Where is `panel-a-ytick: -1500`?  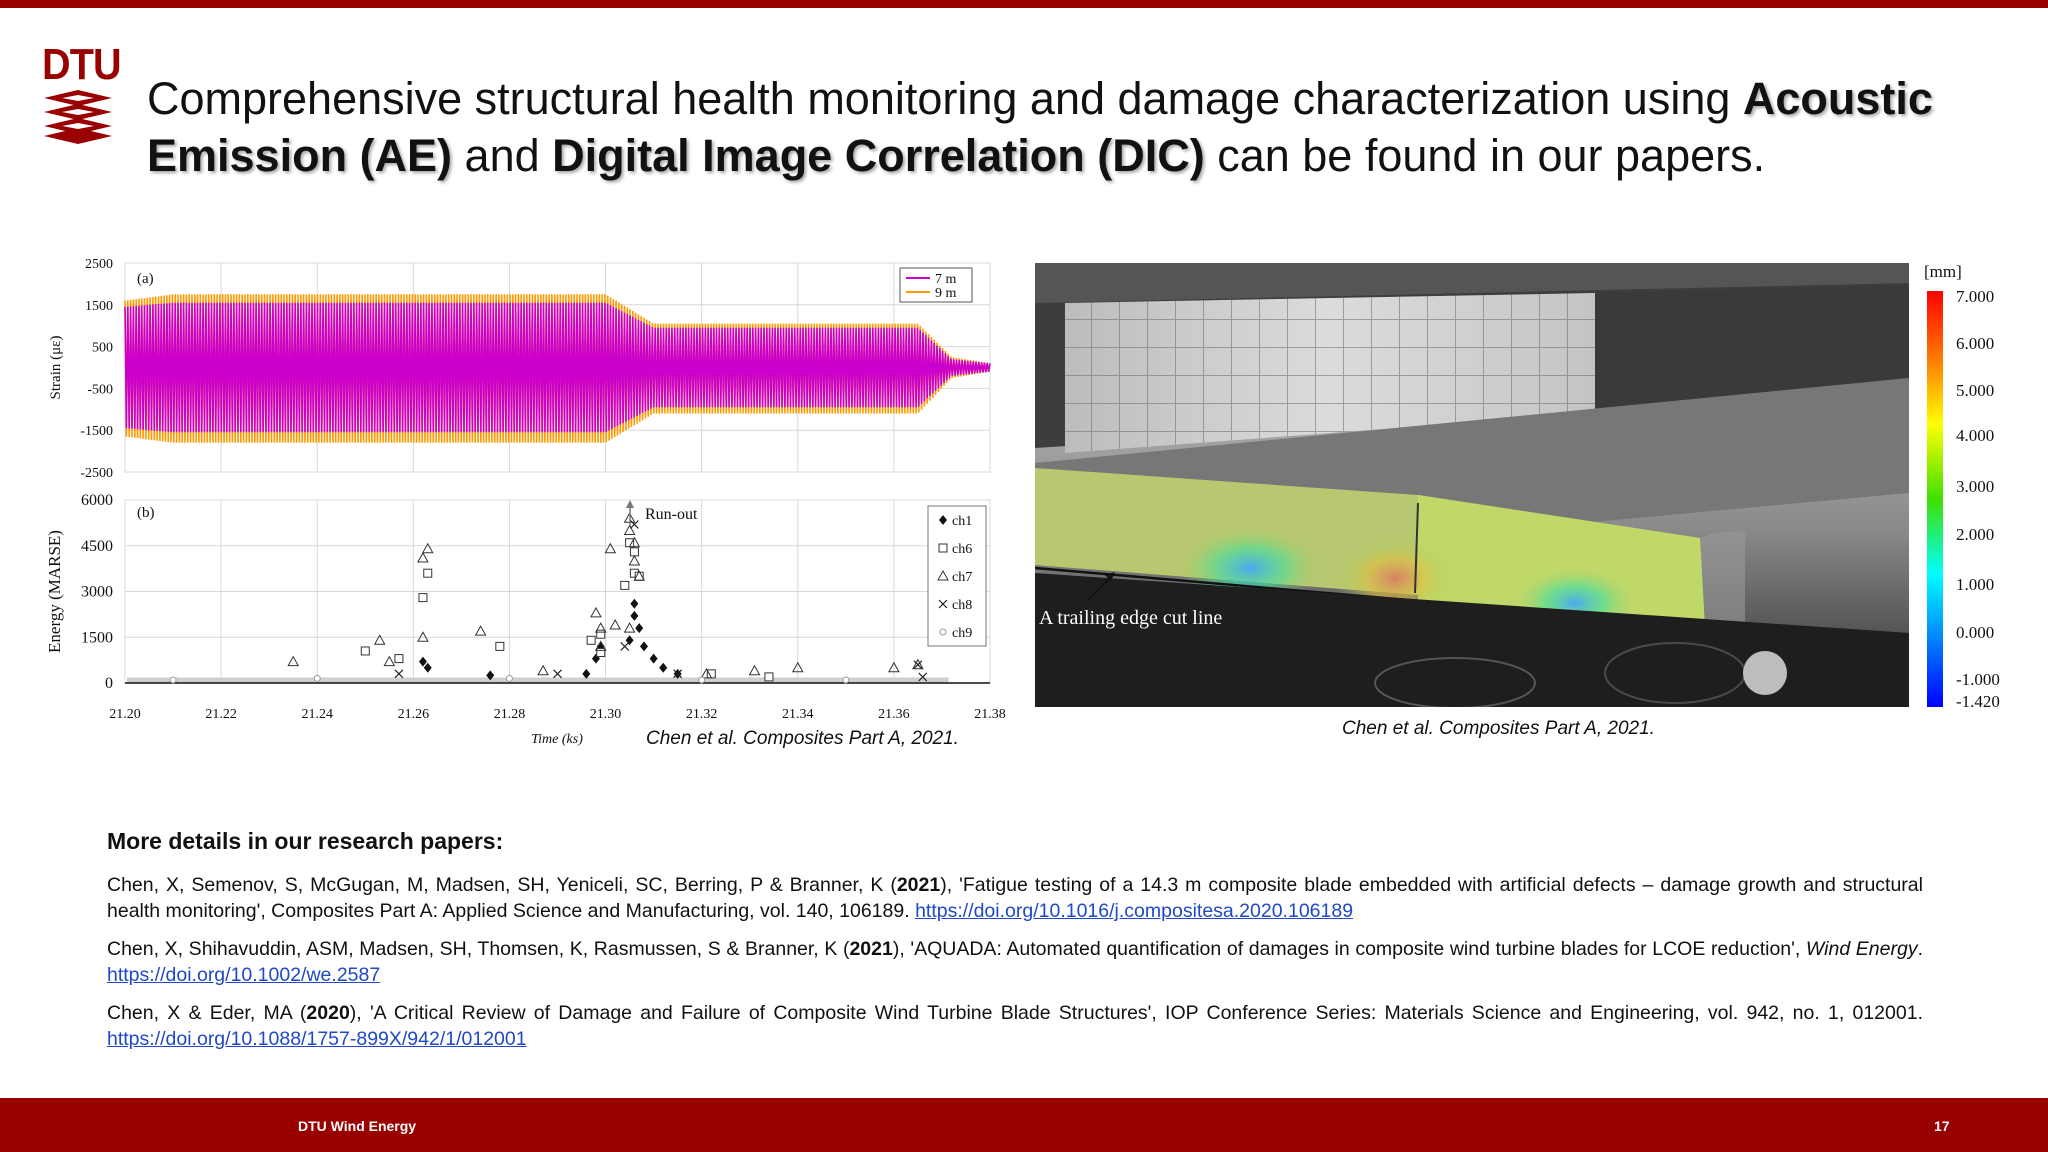
panel-a-ytick: -1500 is located at coordinates (96, 431).